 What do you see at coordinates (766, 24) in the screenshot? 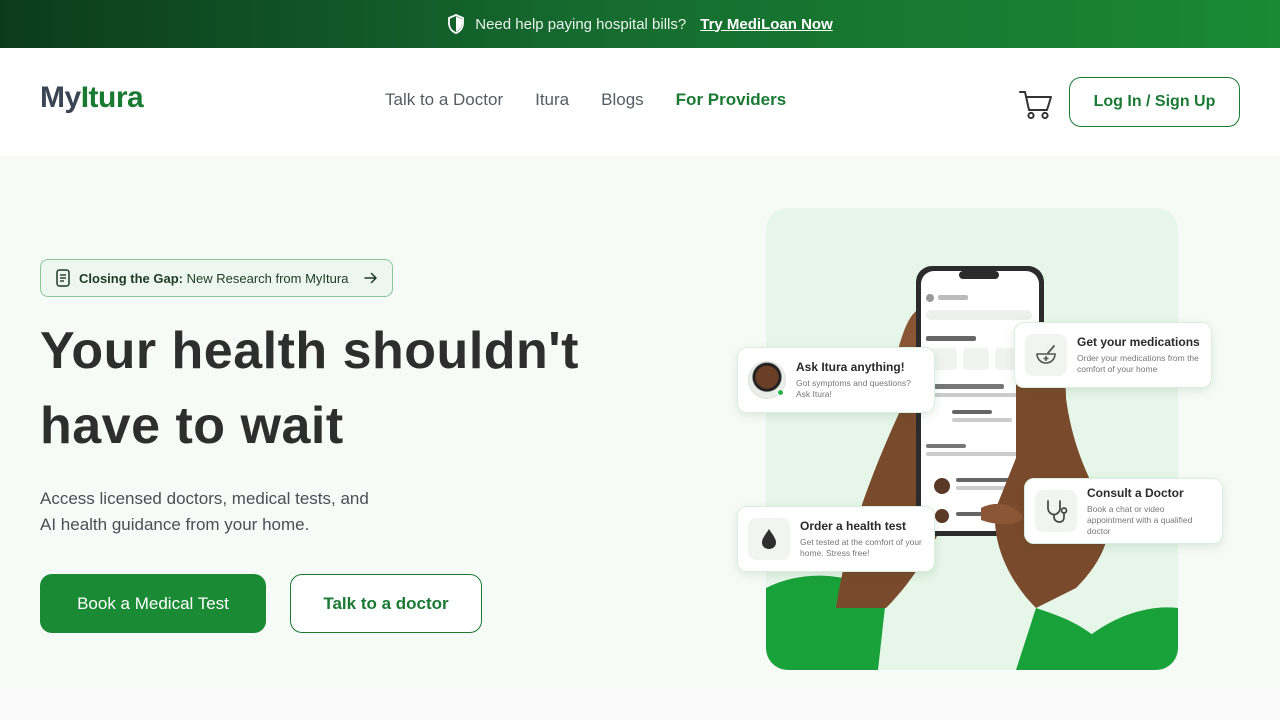
I see `mediloan-link: Try MediLoan Now` at bounding box center [766, 24].